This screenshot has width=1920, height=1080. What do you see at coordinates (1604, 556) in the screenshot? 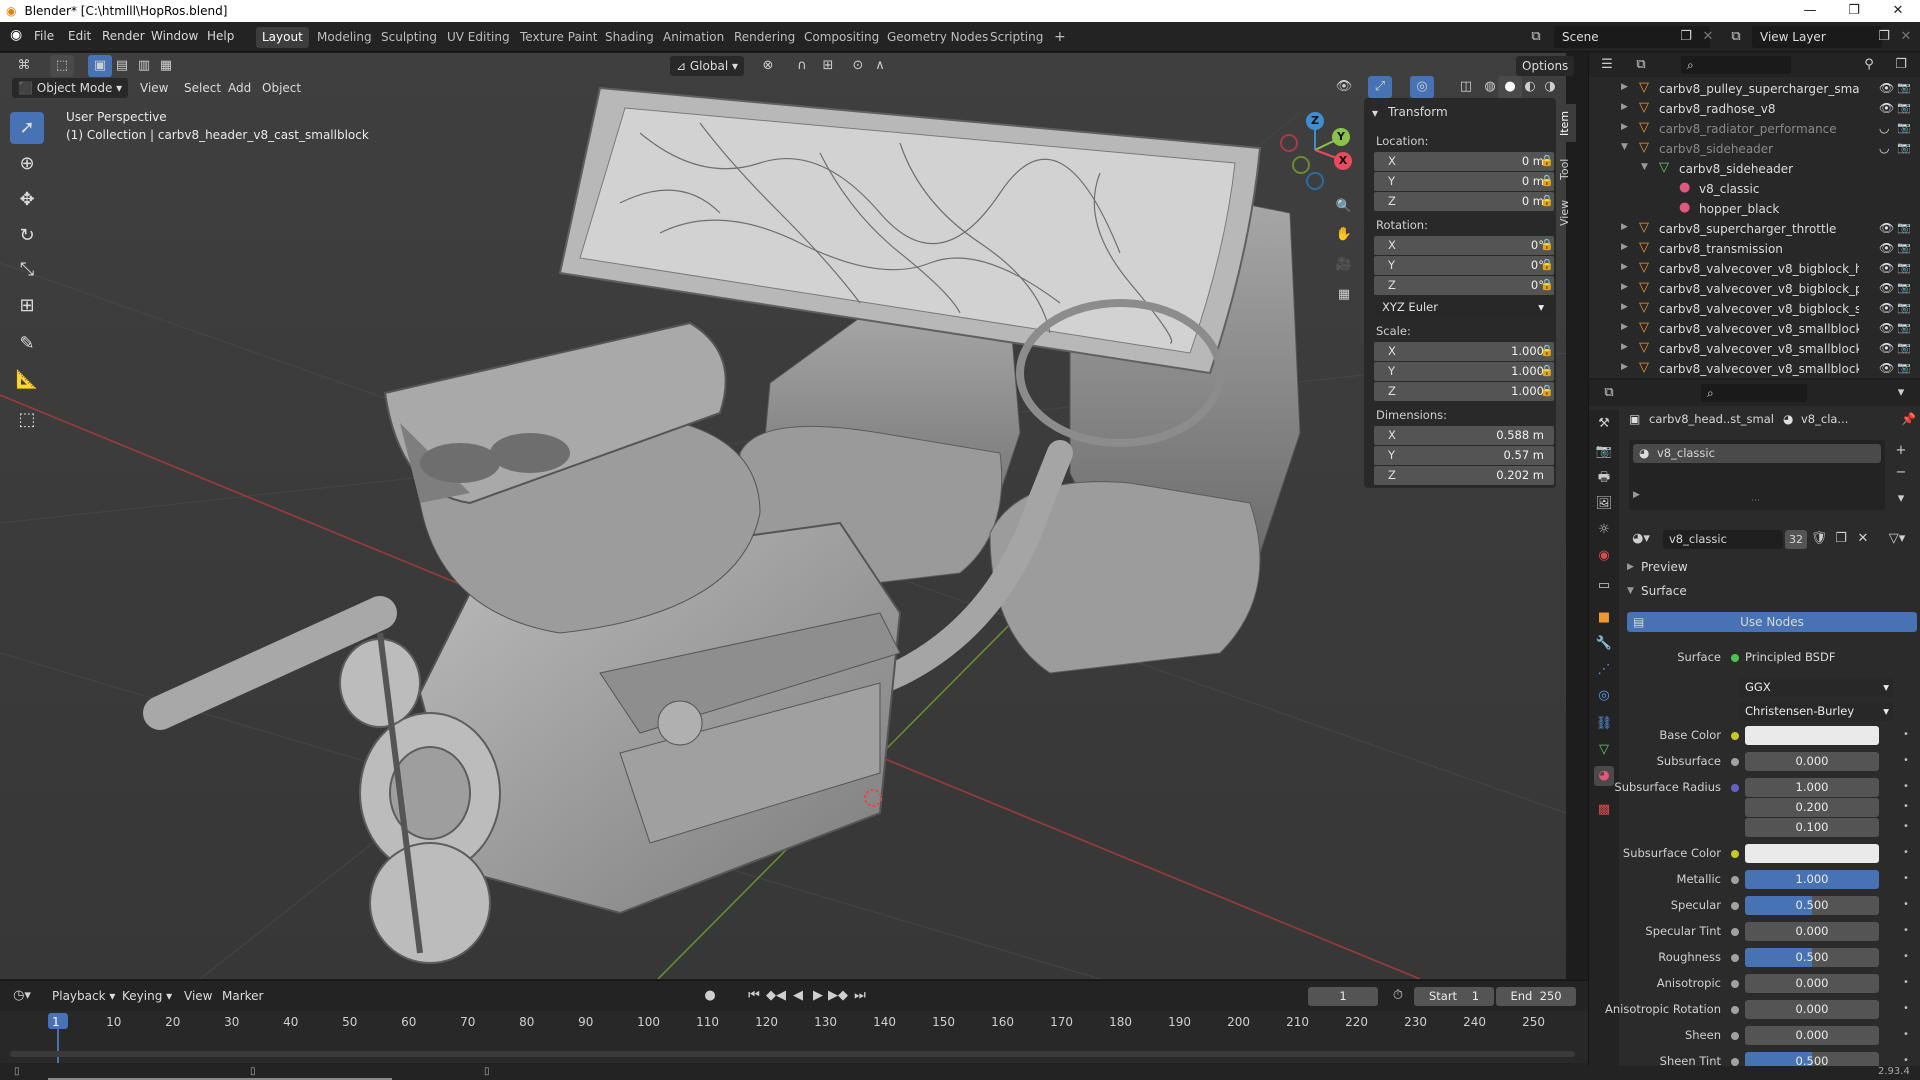
I see `world-tab-icon: ◉` at bounding box center [1604, 556].